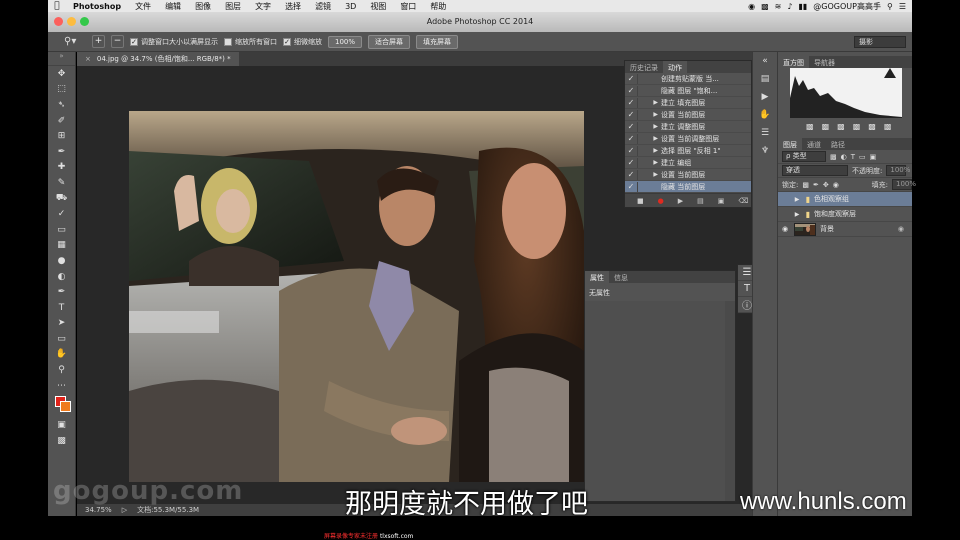 This screenshot has width=960, height=540. I want to click on lock-paint-icon: ✒, so click(816, 185).